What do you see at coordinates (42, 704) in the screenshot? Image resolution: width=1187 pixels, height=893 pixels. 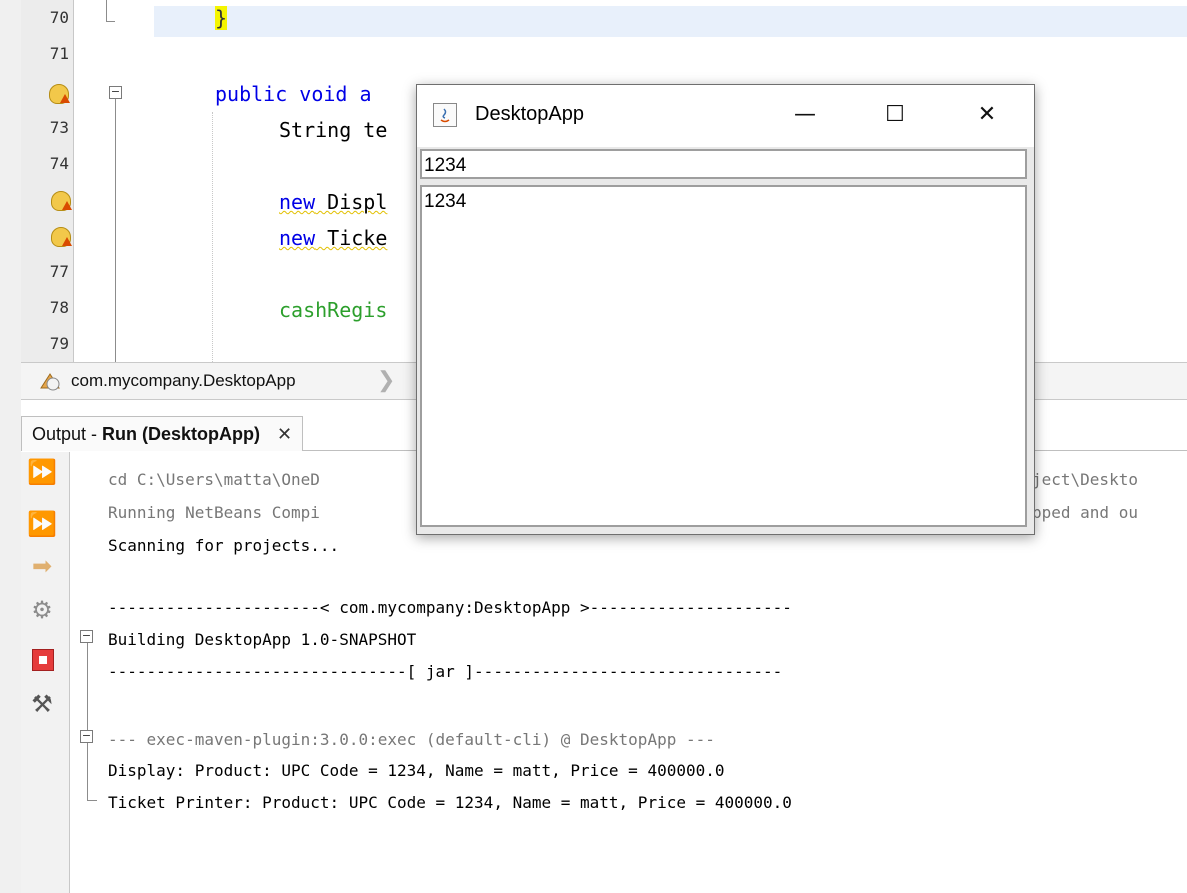 I see `settings-icon: ⚒` at bounding box center [42, 704].